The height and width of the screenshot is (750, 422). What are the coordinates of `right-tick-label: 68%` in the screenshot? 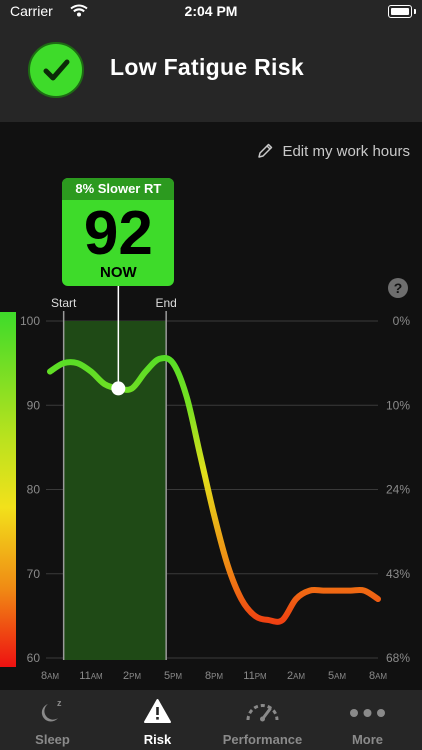 It's located at (398, 658).